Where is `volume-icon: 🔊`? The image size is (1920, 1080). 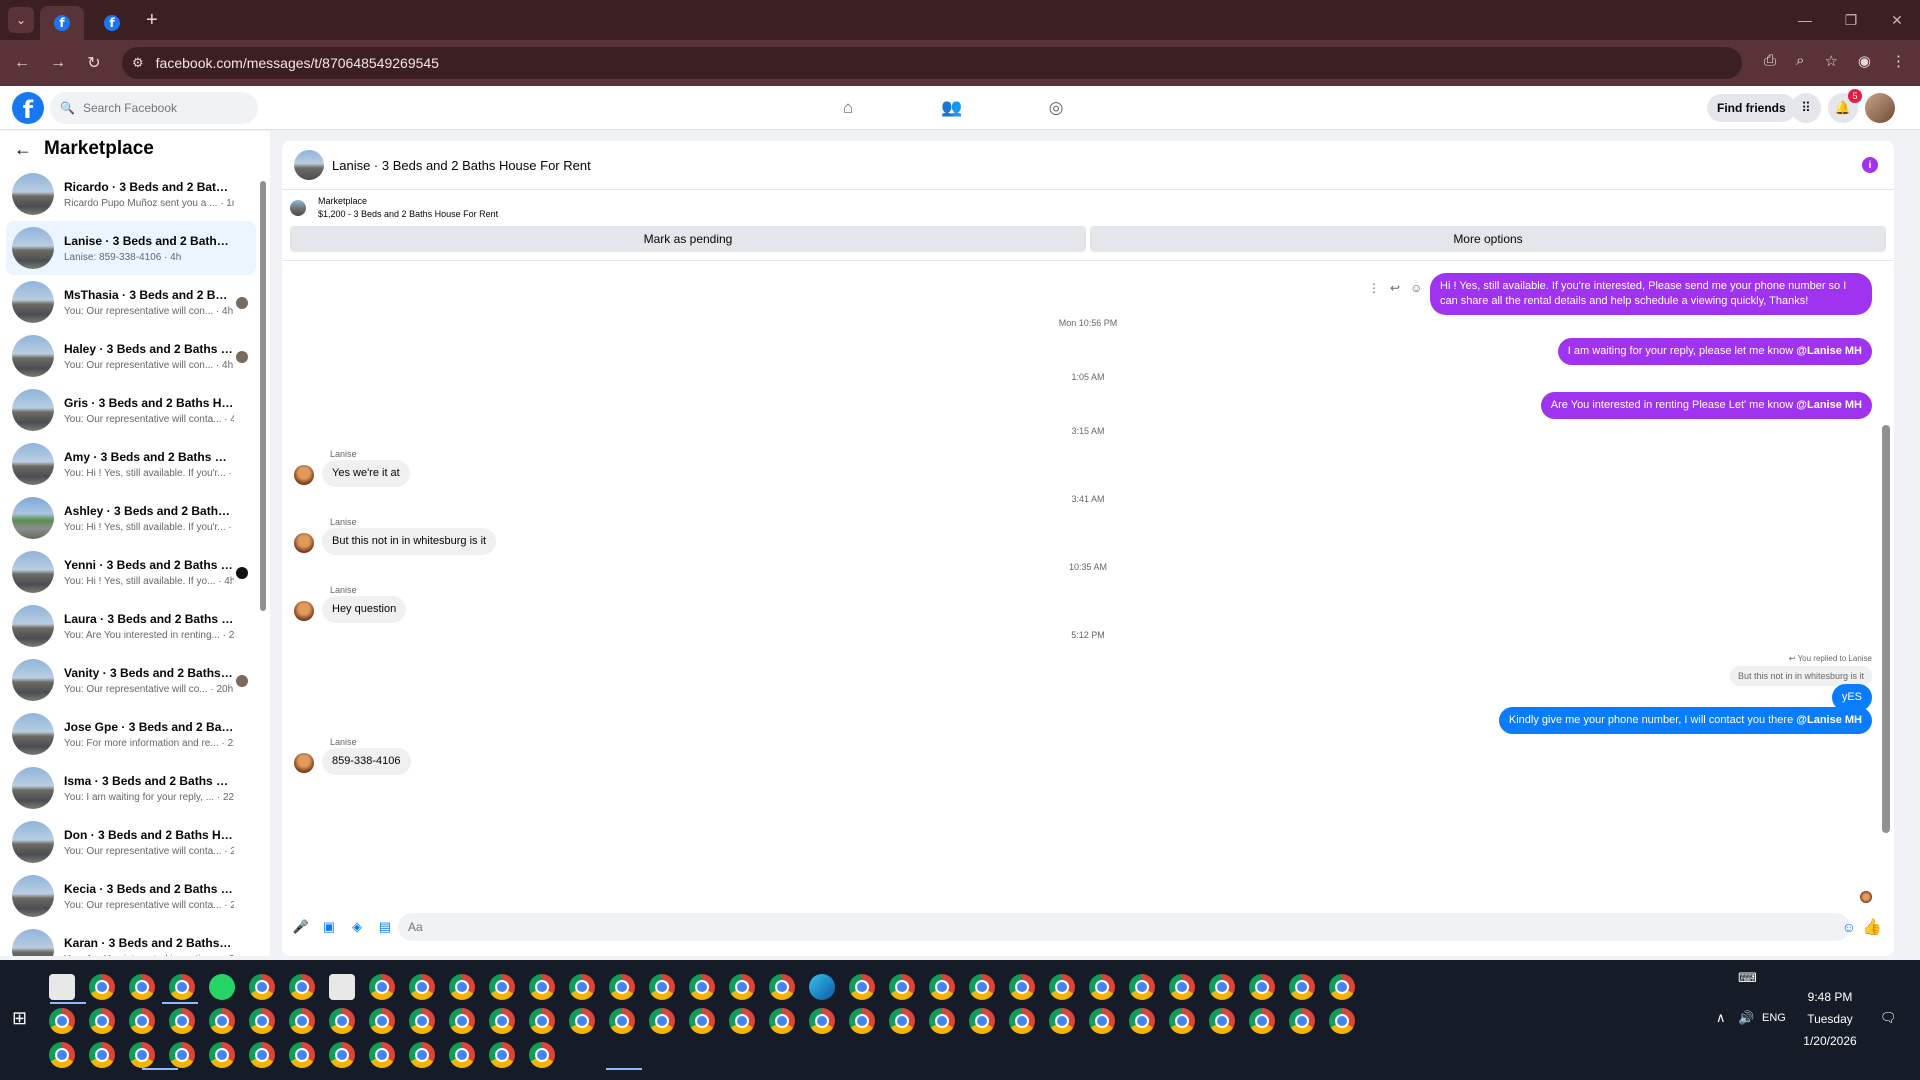
volume-icon: 🔊 is located at coordinates (1746, 1018).